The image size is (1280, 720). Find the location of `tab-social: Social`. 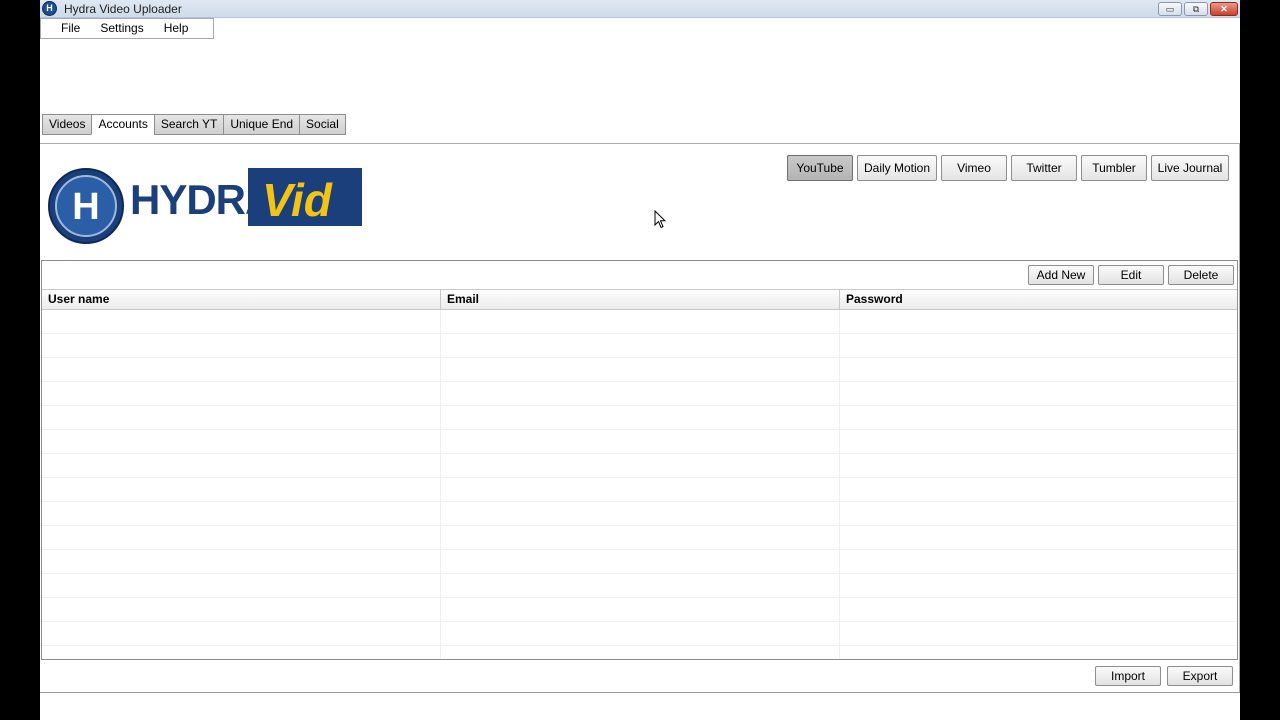

tab-social: Social is located at coordinates (322, 124).